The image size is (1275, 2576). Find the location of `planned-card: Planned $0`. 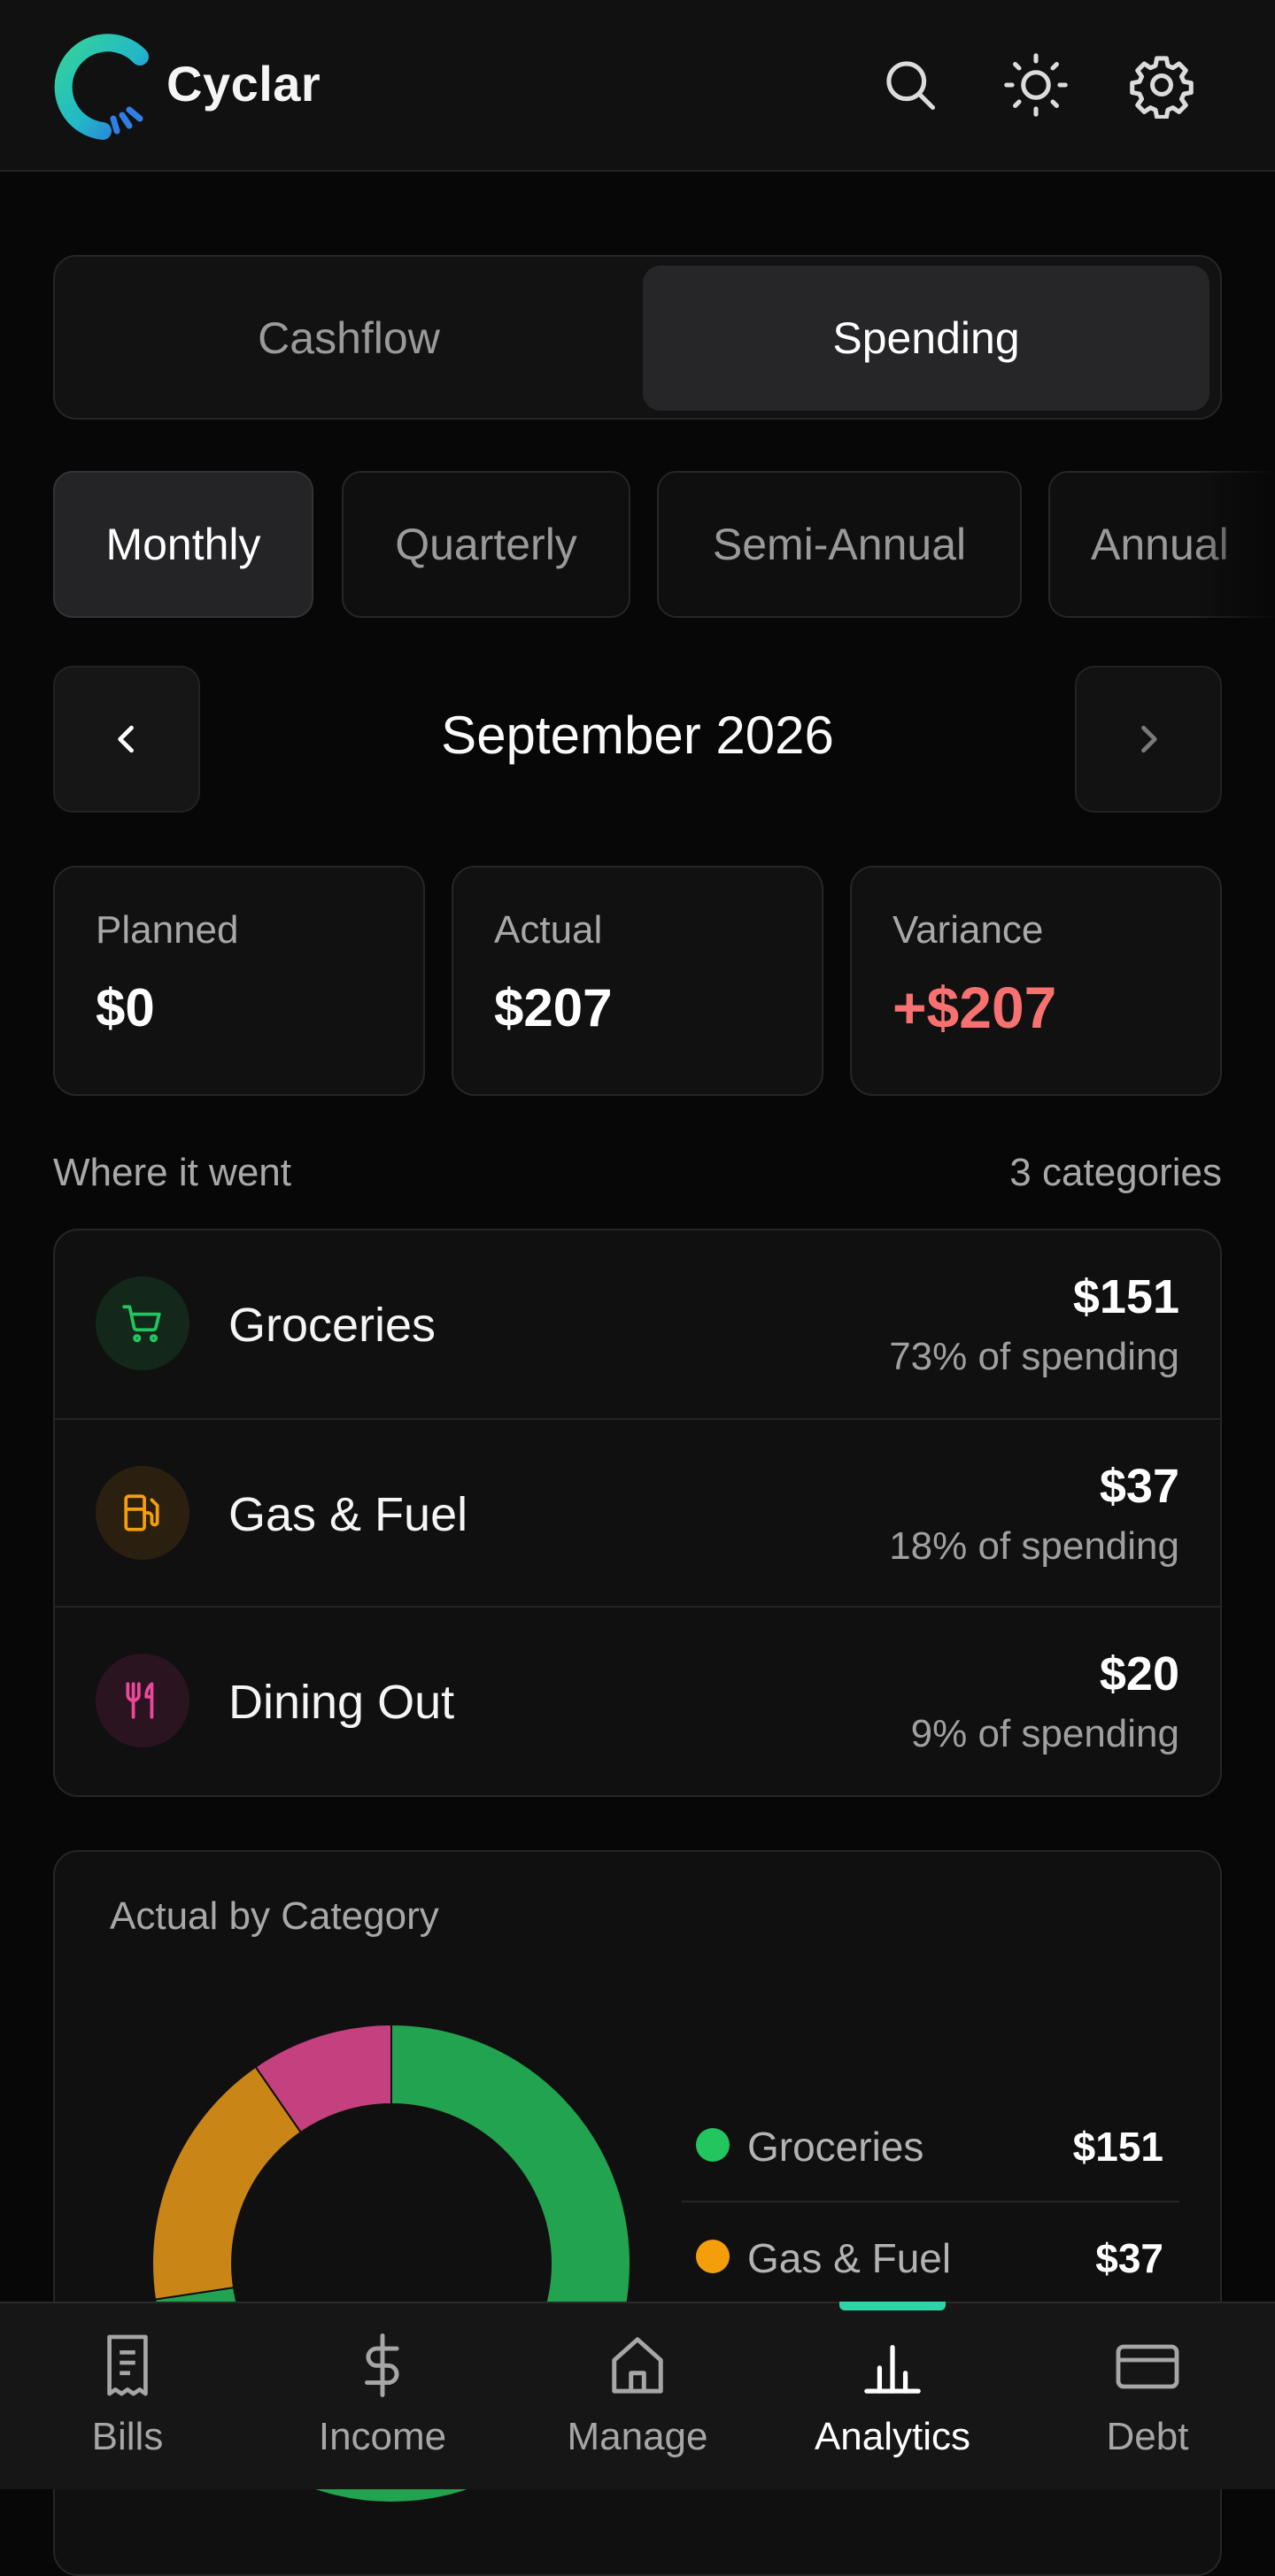

planned-card: Planned $0 is located at coordinates (239, 981).